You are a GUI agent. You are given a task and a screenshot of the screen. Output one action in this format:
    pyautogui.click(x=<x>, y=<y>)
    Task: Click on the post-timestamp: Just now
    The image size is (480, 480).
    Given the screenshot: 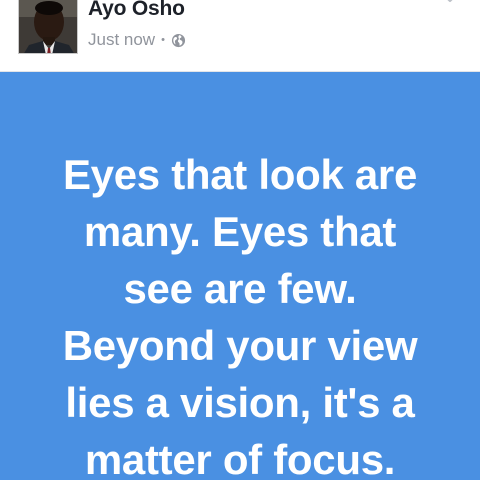 What is the action you would take?
    pyautogui.click(x=121, y=40)
    